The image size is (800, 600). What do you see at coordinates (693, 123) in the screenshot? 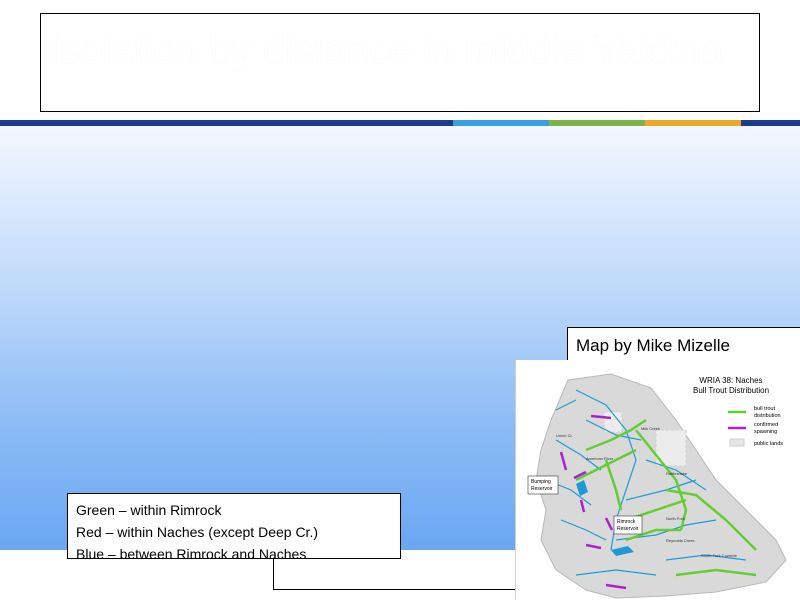
I see `divider-gold` at bounding box center [693, 123].